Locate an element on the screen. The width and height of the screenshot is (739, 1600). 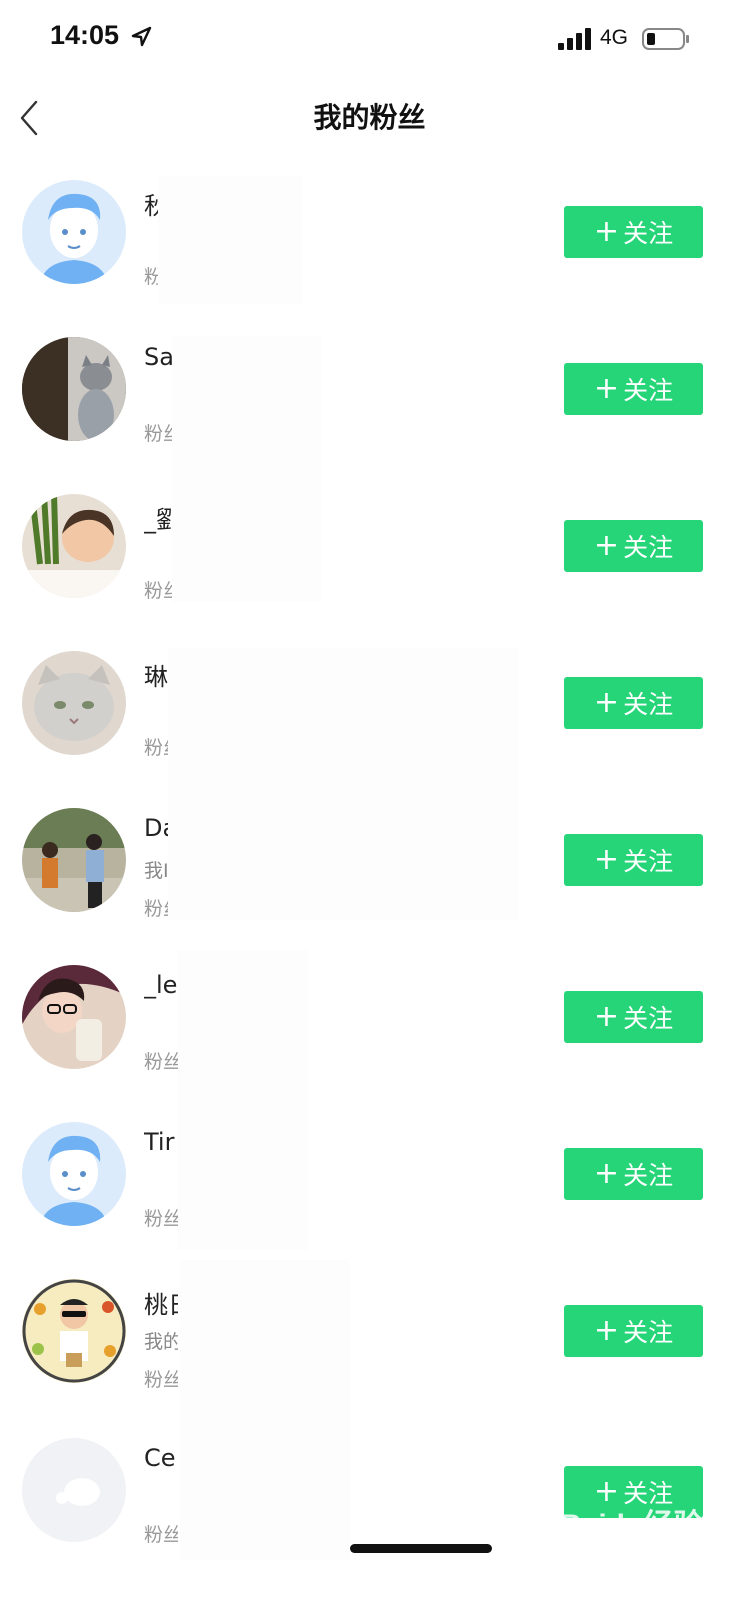
boy-food-photo-icon is located at coordinates (74, 1331).